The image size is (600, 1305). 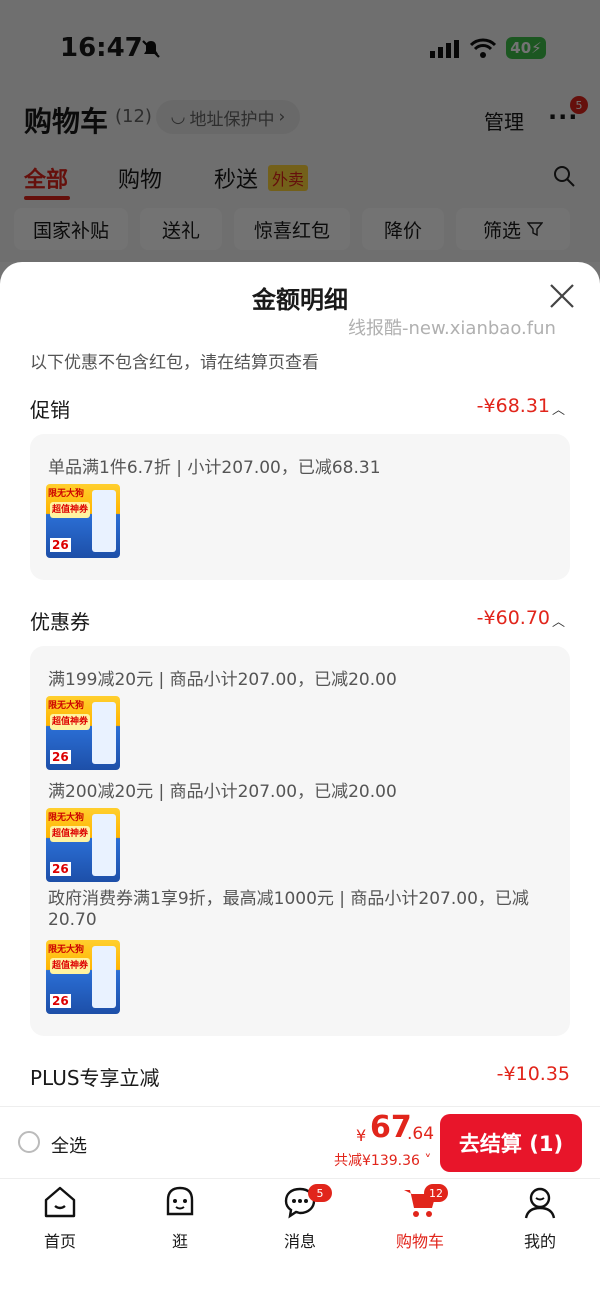 I want to click on profile-icon, so click(x=540, y=1203).